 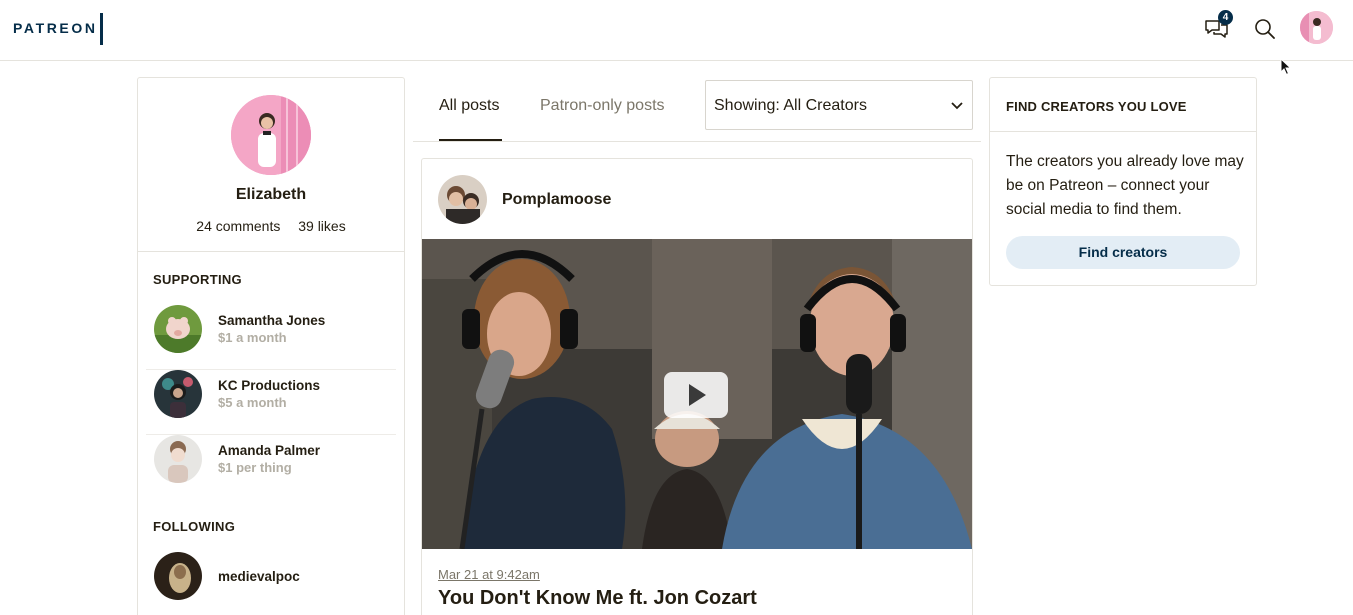 What do you see at coordinates (271, 194) in the screenshot?
I see `profile-name: Elizabeth` at bounding box center [271, 194].